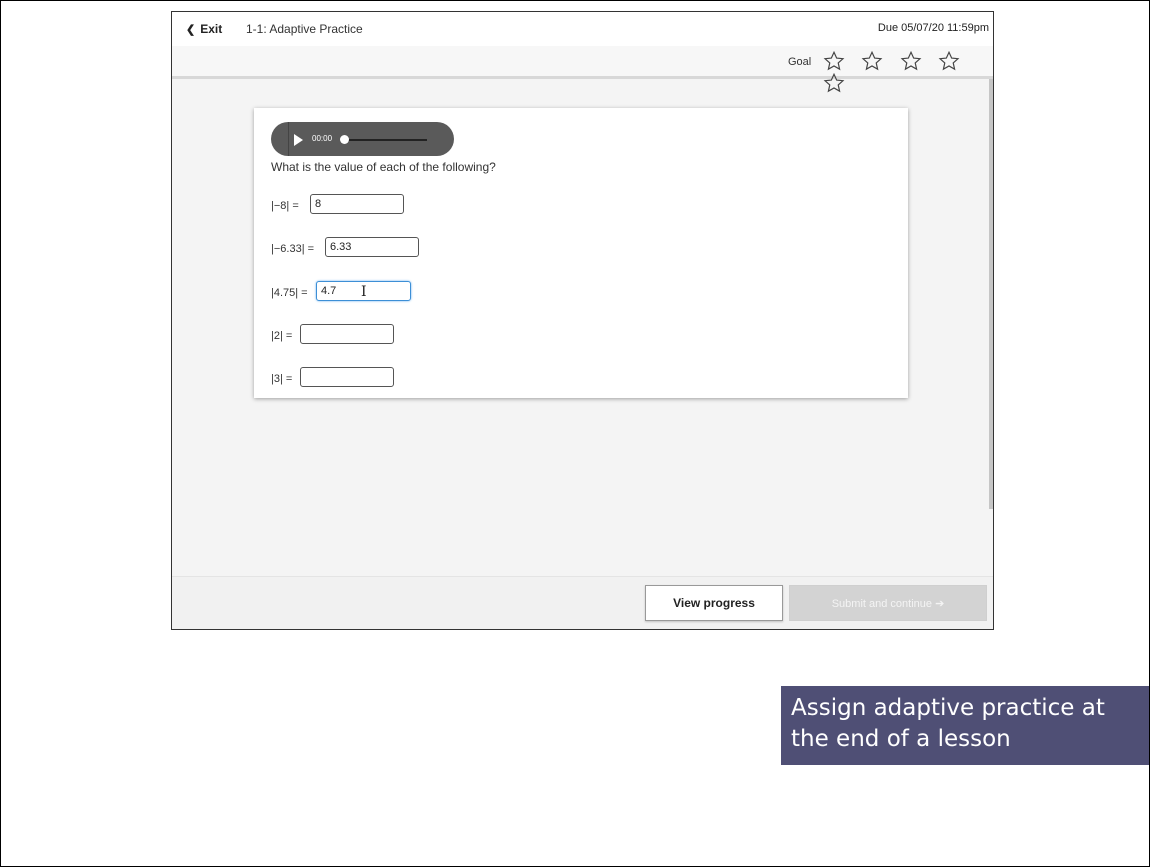  What do you see at coordinates (800, 62) in the screenshot?
I see `goal-label: Goal` at bounding box center [800, 62].